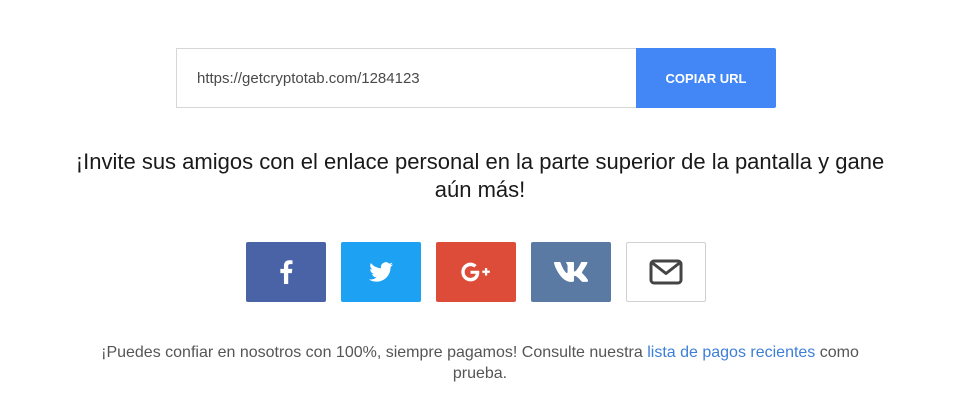 This screenshot has width=960, height=403. I want to click on google-plus-icon, so click(475, 272).